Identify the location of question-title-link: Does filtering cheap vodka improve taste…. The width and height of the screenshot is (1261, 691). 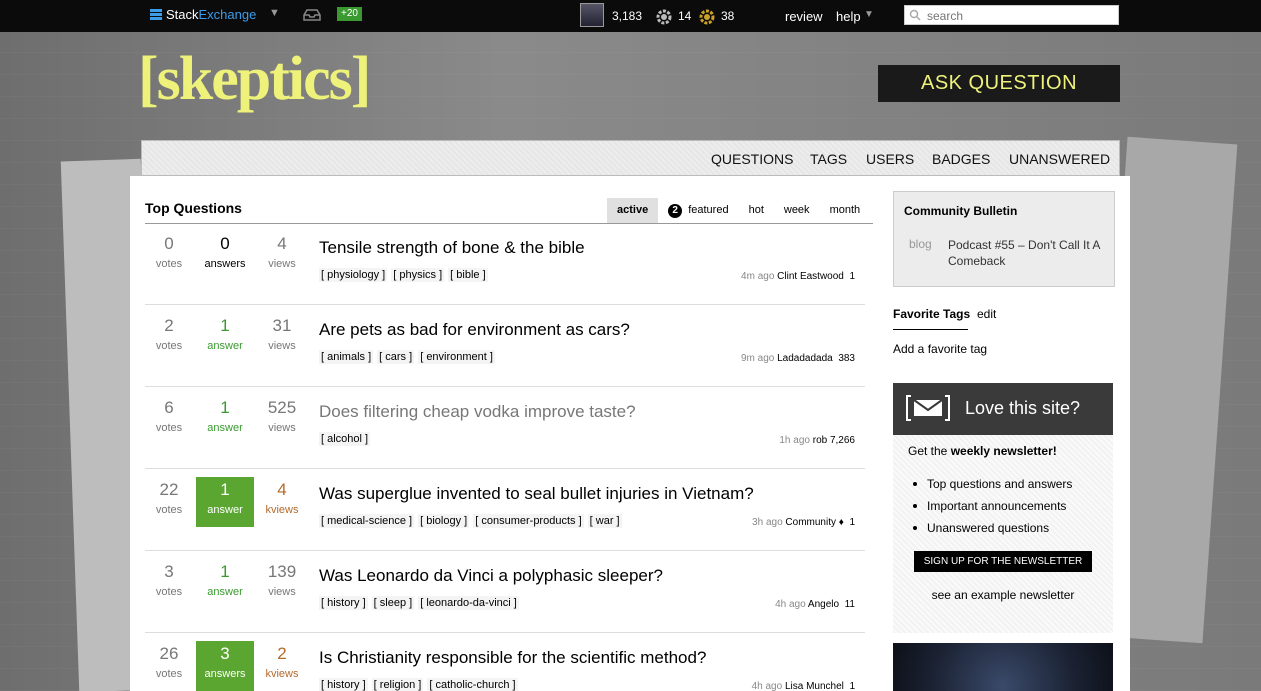
(477, 412).